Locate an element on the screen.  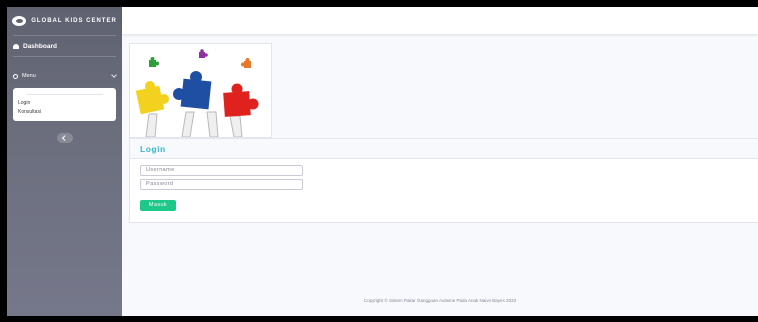
topbar is located at coordinates (440, 20).